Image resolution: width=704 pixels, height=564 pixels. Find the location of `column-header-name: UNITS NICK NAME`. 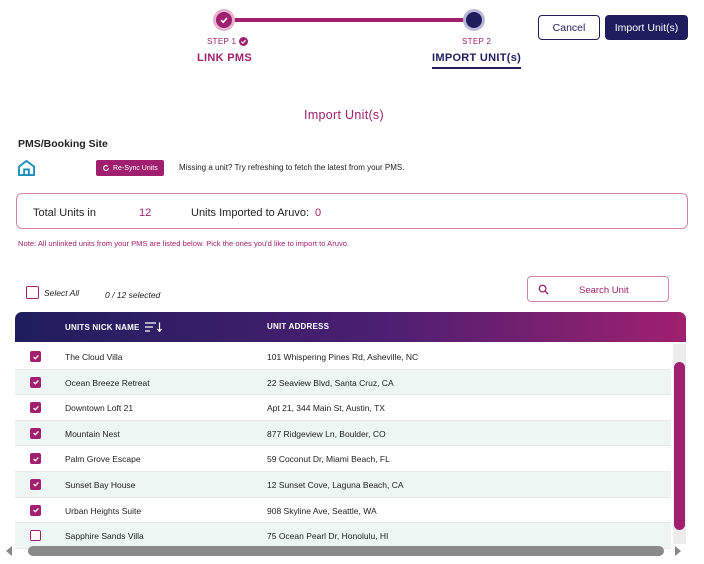

column-header-name: UNITS NICK NAME is located at coordinates (114, 327).